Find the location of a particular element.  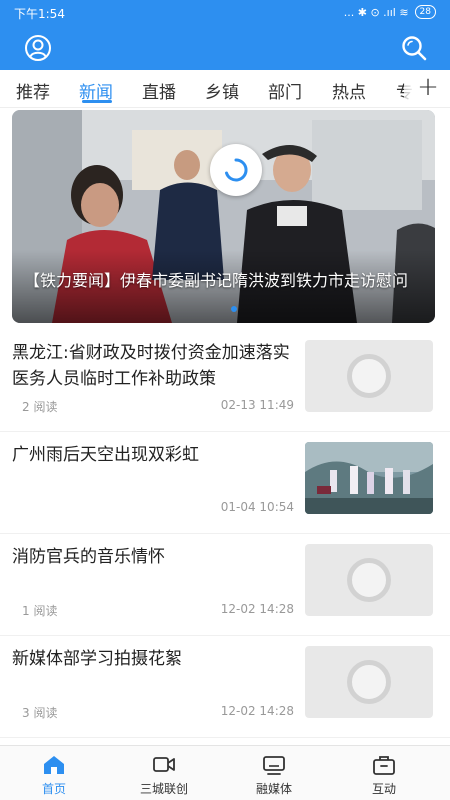

tabbar-label: 互动 is located at coordinates (383, 789).